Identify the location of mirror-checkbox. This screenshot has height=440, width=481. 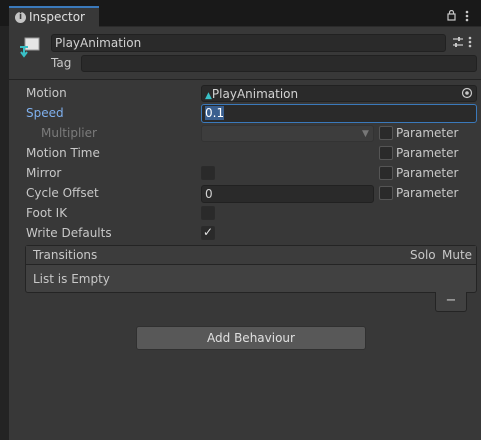
(208, 173).